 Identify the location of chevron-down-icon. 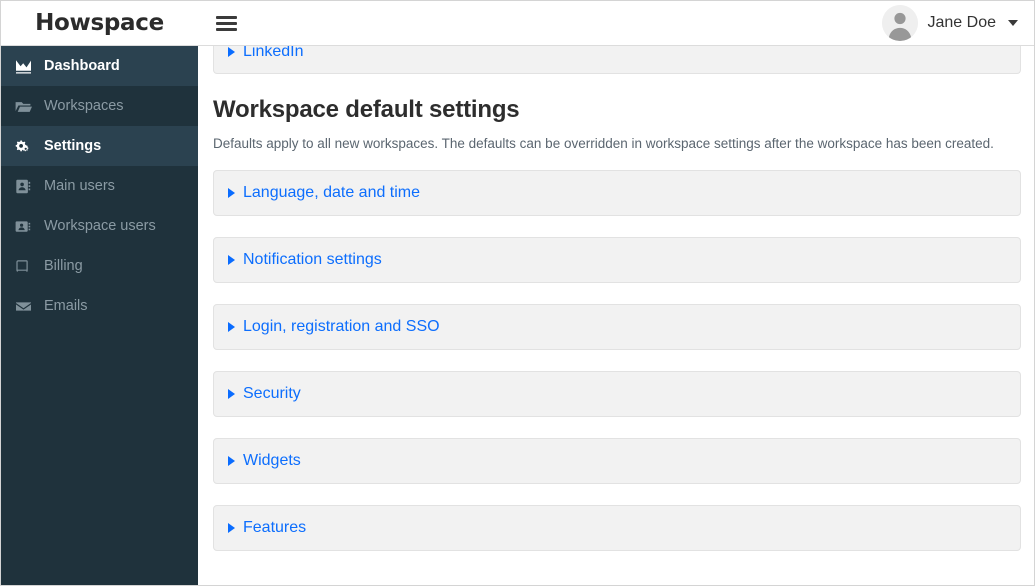
(1013, 23).